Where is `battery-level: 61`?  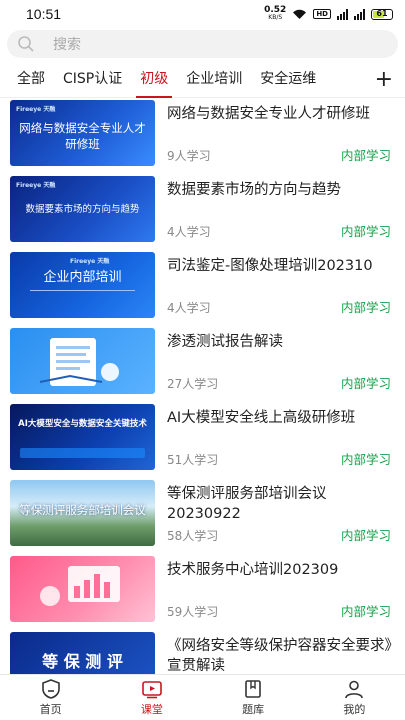
battery-level: 61 is located at coordinates (382, 13).